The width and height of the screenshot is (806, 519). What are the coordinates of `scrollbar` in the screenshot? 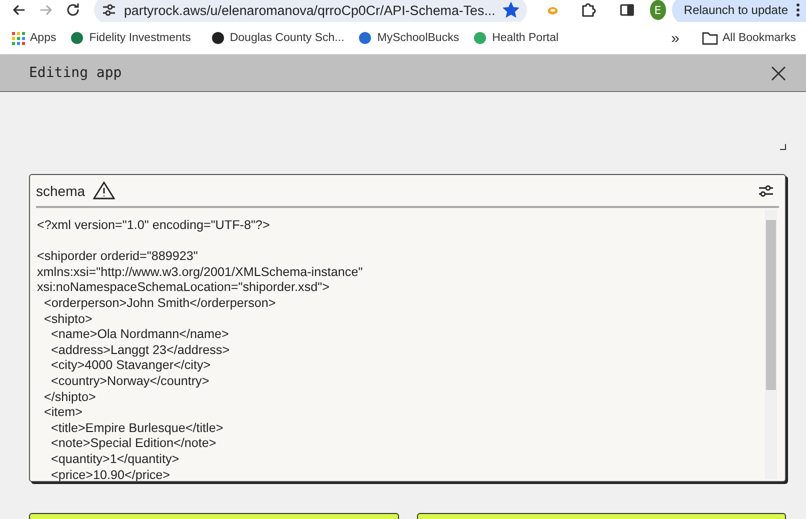 It's located at (771, 344).